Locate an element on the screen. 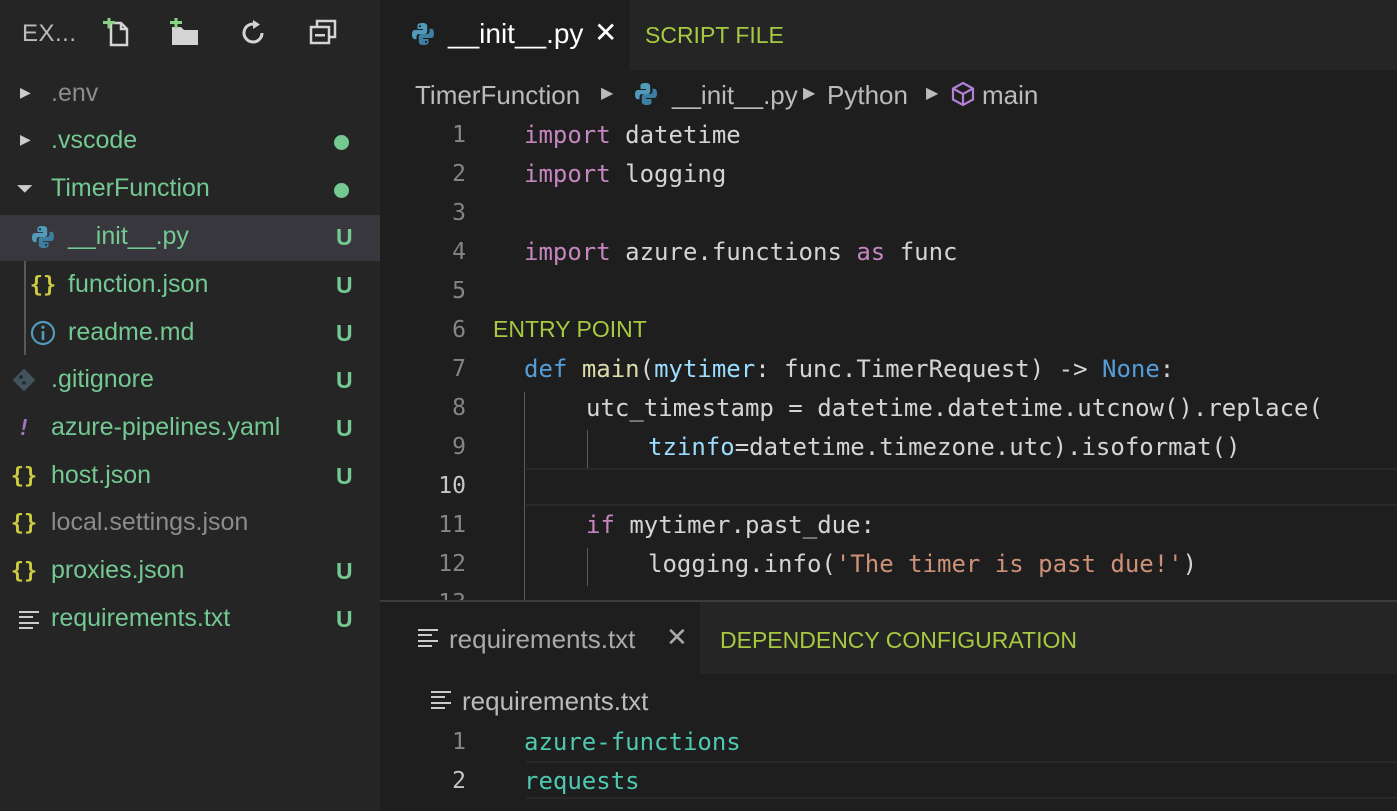 The height and width of the screenshot is (811, 1397). tree-item-host-json: {} host.json U is located at coordinates (190, 477).